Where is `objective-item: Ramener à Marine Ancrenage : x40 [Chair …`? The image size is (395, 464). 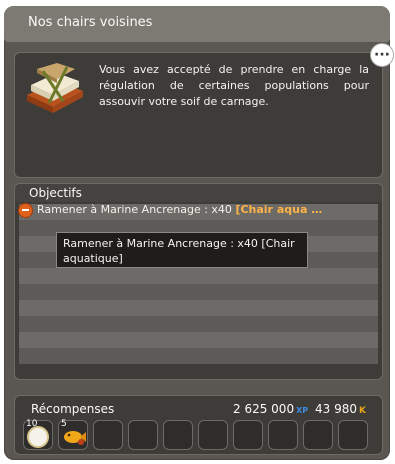 objective-item: Ramener à Marine Ancrenage : x40 [Chair … is located at coordinates (195, 210).